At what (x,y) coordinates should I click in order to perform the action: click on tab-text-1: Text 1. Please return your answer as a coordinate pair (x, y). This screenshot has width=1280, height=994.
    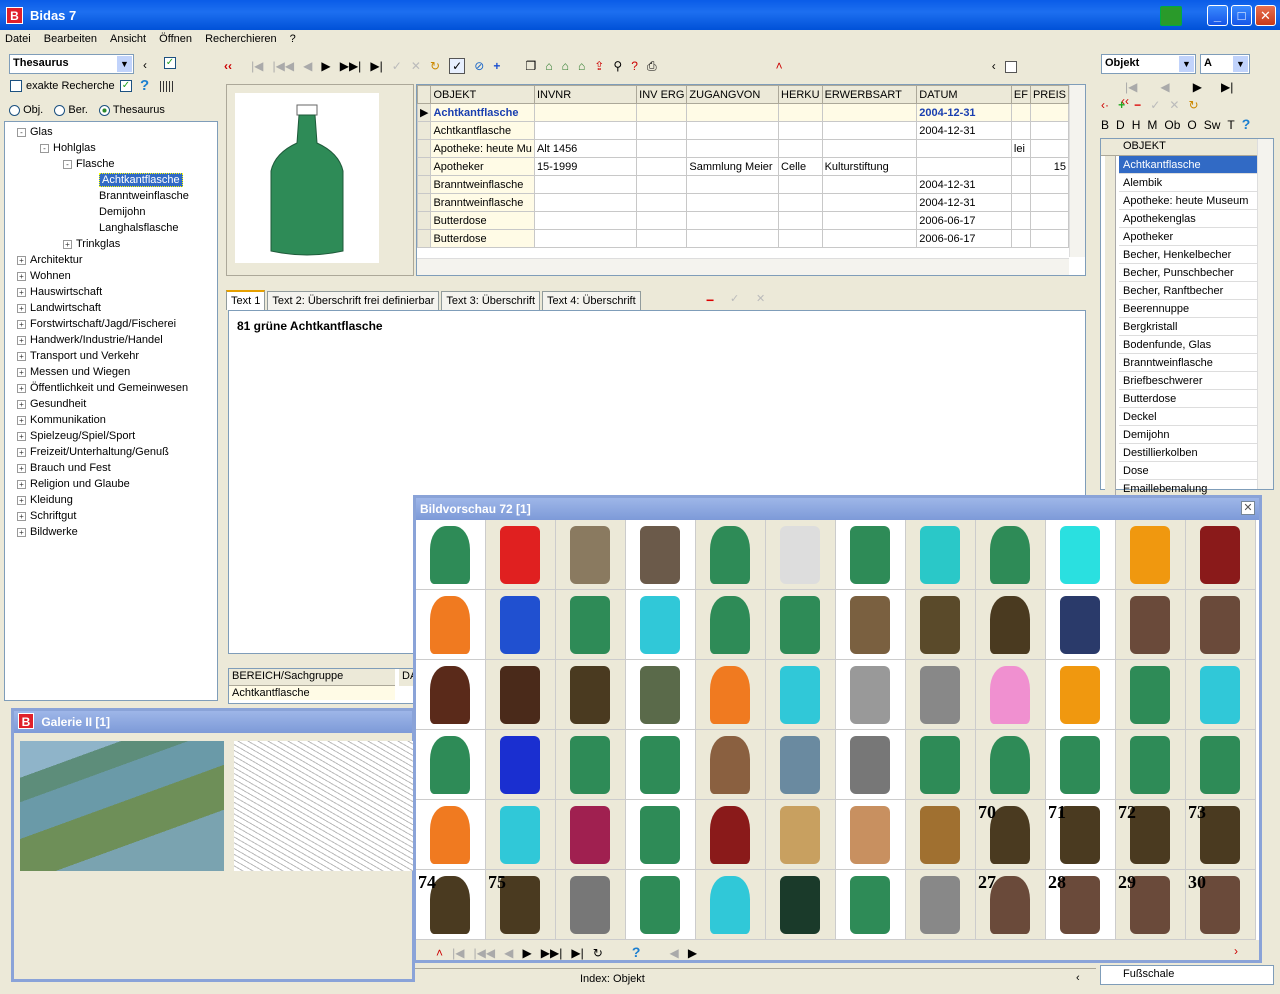
    Looking at the image, I should click on (246, 300).